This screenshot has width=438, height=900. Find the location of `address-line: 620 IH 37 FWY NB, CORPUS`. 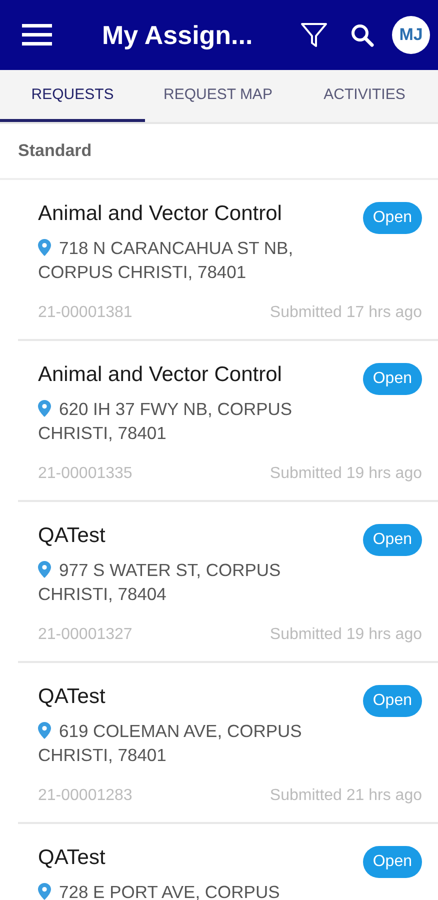

address-line: 620 IH 37 FWY NB, CORPUS is located at coordinates (175, 409).